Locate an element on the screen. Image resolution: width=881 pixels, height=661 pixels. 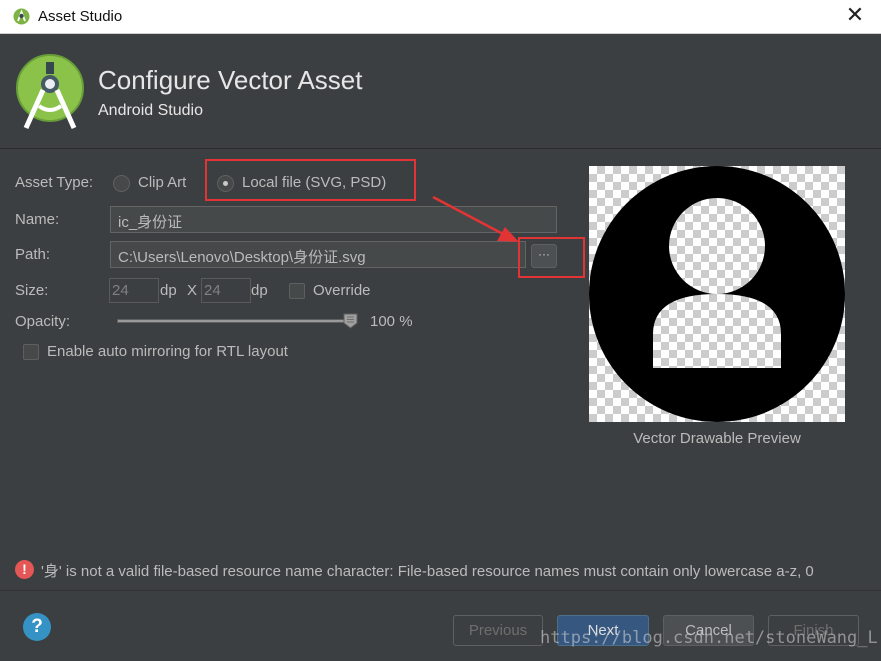
size-label: Size: is located at coordinates (32, 290).